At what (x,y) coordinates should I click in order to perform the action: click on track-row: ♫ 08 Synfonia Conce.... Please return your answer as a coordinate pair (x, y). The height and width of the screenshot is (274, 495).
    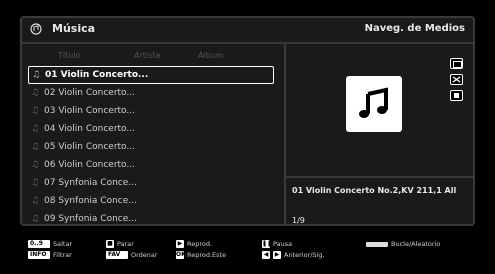
    Looking at the image, I should click on (151, 201).